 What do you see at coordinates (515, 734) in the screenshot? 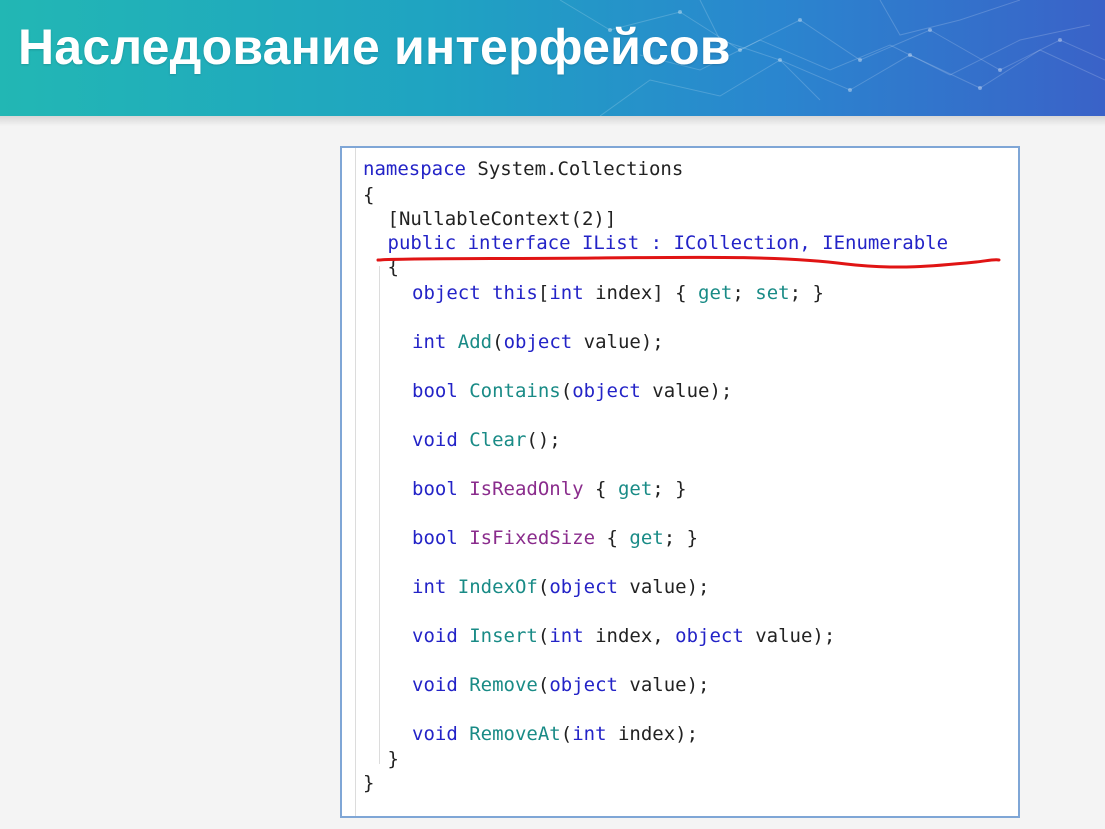
I see `code-token: RemoveAt` at bounding box center [515, 734].